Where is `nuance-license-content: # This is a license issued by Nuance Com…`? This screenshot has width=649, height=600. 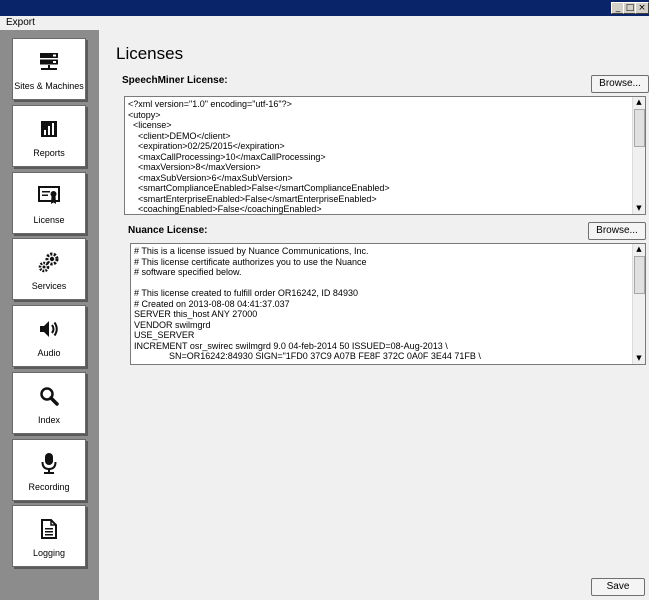
nuance-license-content: # This is a license issued by Nuance Com… is located at coordinates (307, 303).